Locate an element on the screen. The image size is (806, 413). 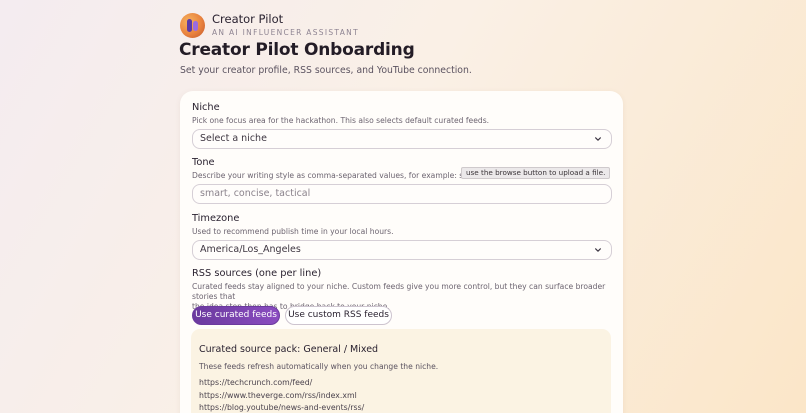
timezone-select: America/Los_Angeles is located at coordinates (402, 250).